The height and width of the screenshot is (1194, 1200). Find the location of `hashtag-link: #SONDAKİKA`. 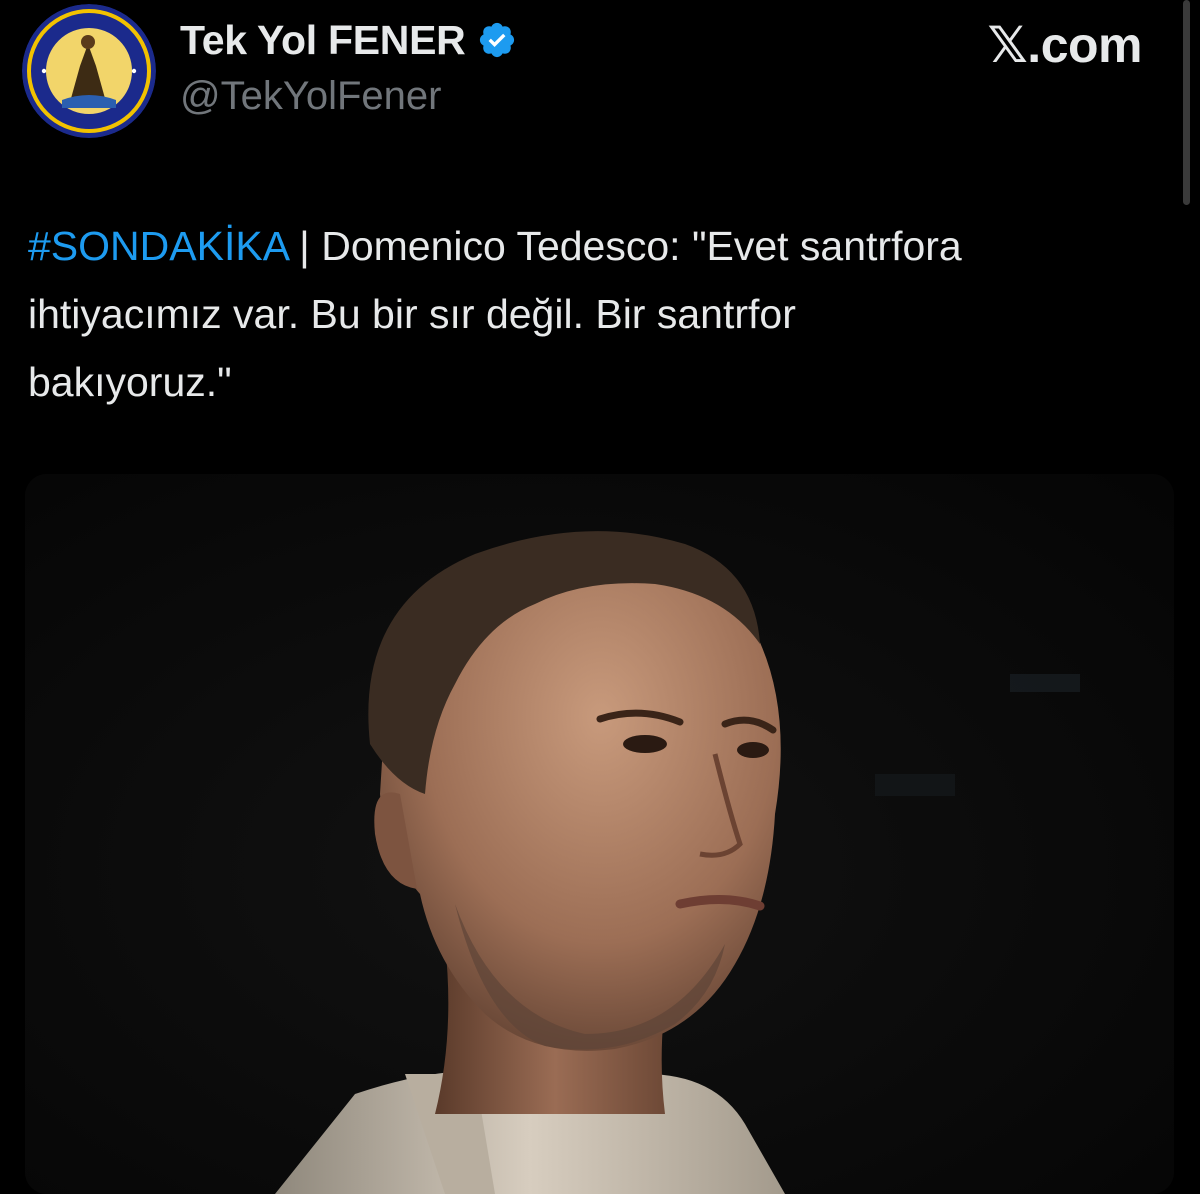

hashtag-link: #SONDAKİKA is located at coordinates (158, 246).